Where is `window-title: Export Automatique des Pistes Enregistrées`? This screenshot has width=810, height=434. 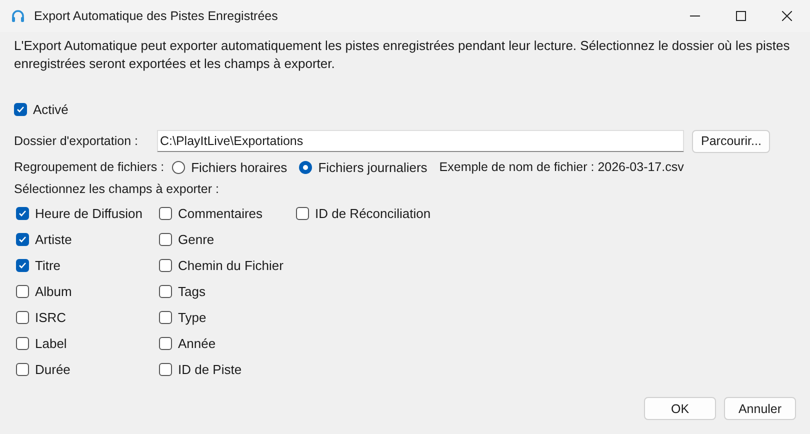 window-title: Export Automatique des Pistes Enregistrées is located at coordinates (156, 16).